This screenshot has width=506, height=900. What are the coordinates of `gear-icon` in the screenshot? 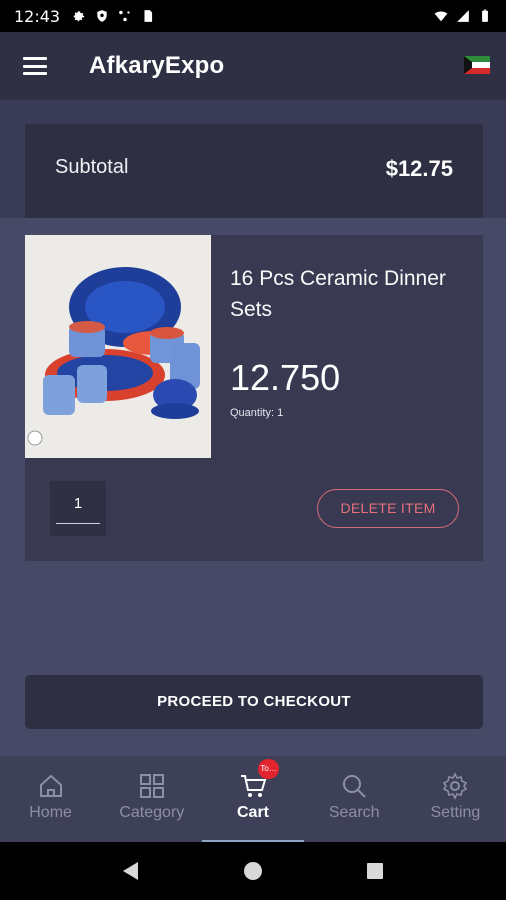 It's located at (79, 16).